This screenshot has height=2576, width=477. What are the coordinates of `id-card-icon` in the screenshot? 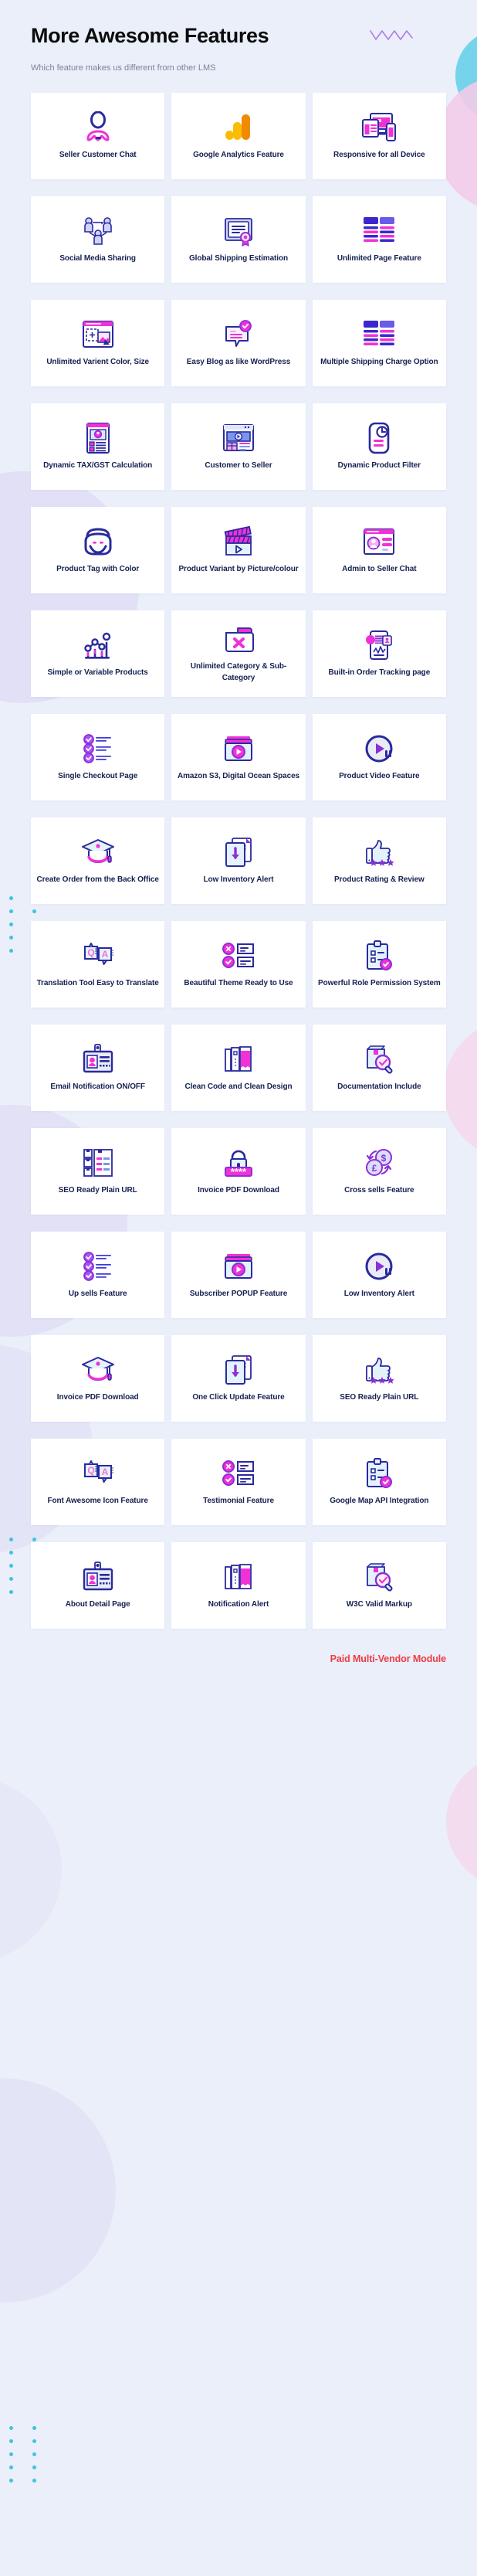 It's located at (98, 1059).